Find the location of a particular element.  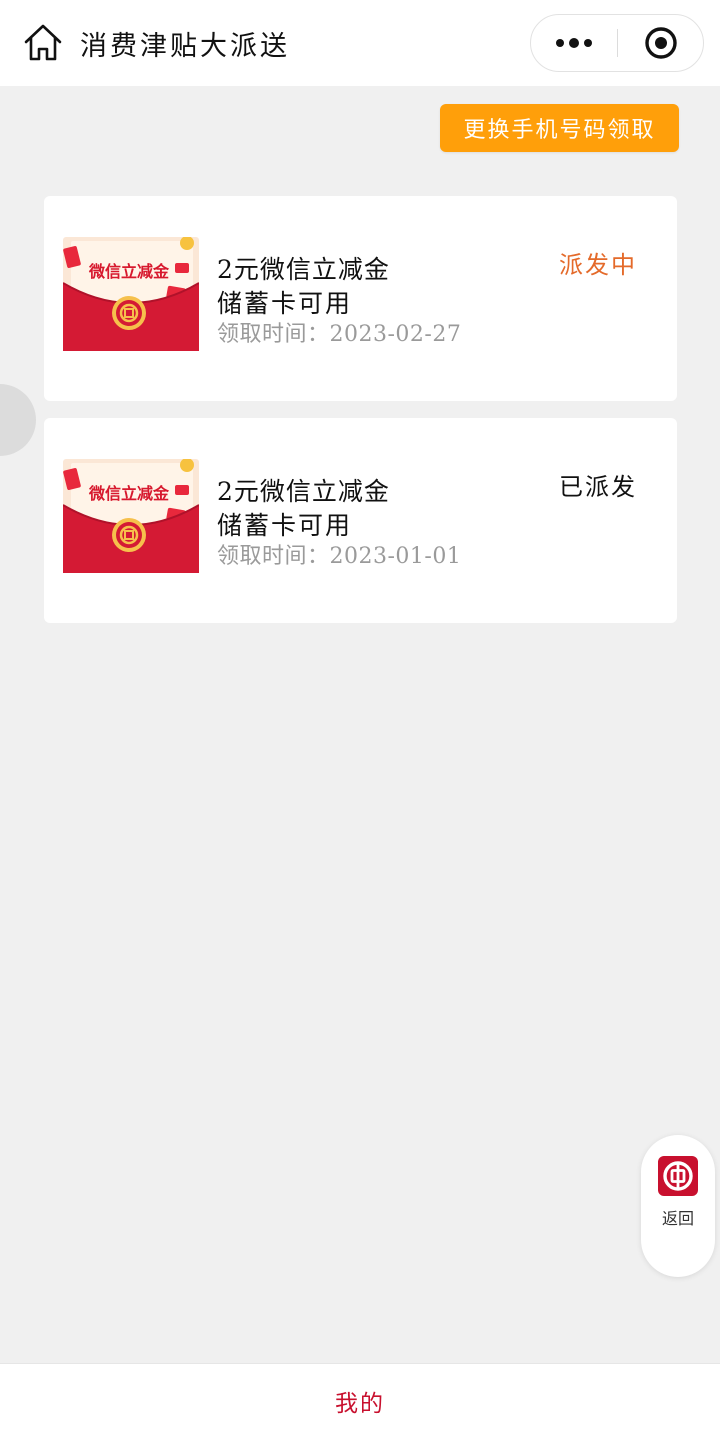

bottom-tab-bar: 我的 is located at coordinates (360, 1400).